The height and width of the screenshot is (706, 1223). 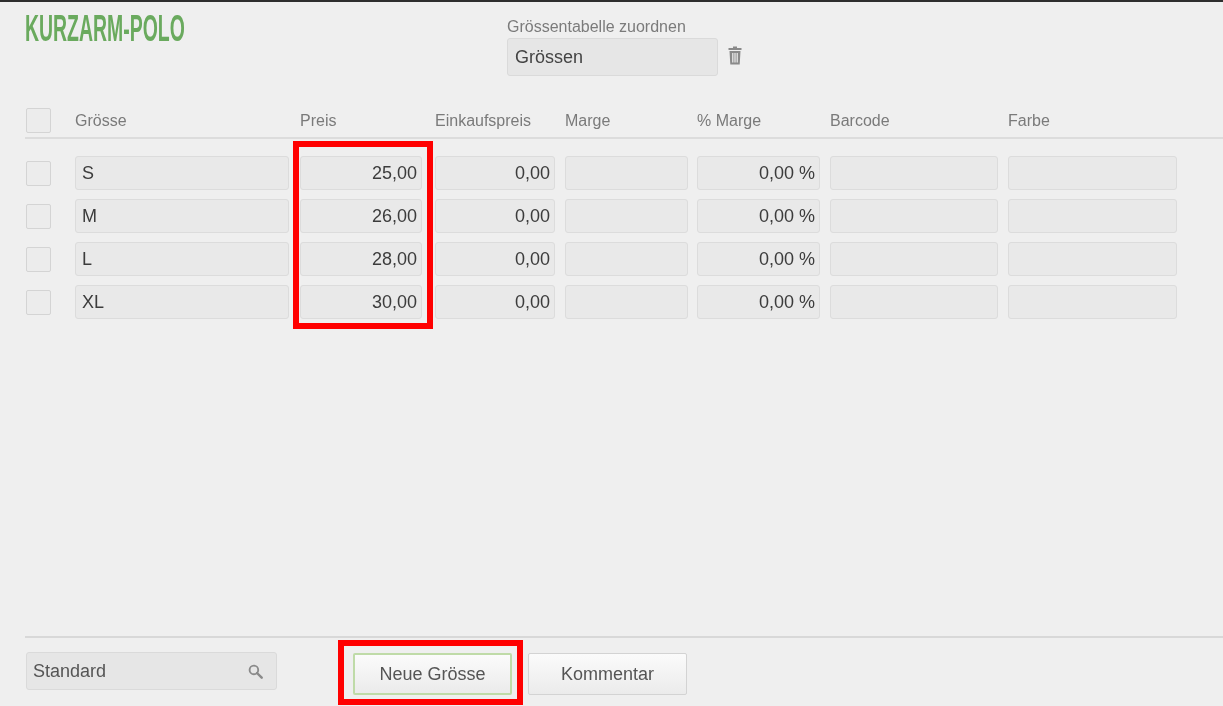 I want to click on column-header: Preis, so click(x=318, y=120).